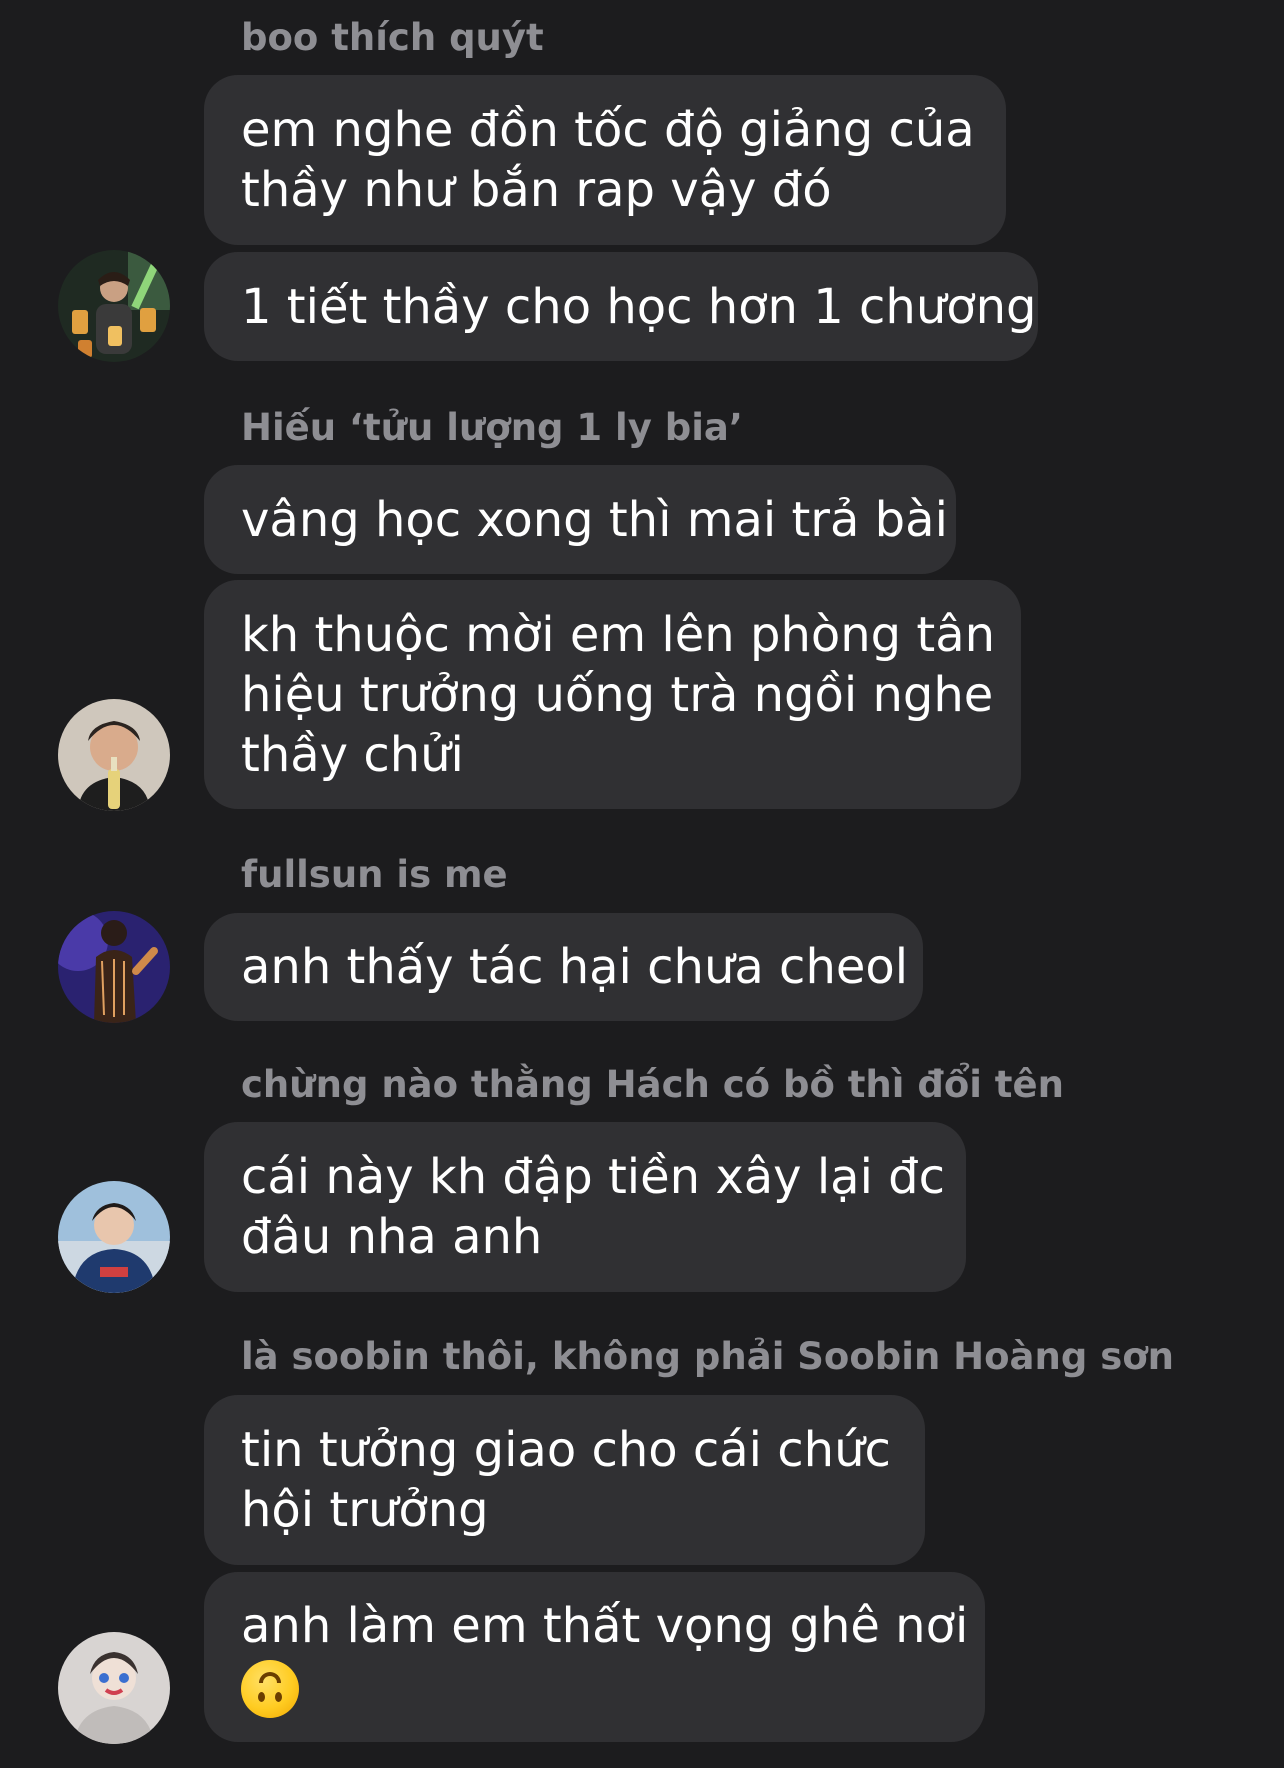 Image resolution: width=1284 pixels, height=1768 pixels. Describe the element at coordinates (605, 1626) in the screenshot. I see `message-text-line: anh làm em thất vọng ghê nơi` at that location.